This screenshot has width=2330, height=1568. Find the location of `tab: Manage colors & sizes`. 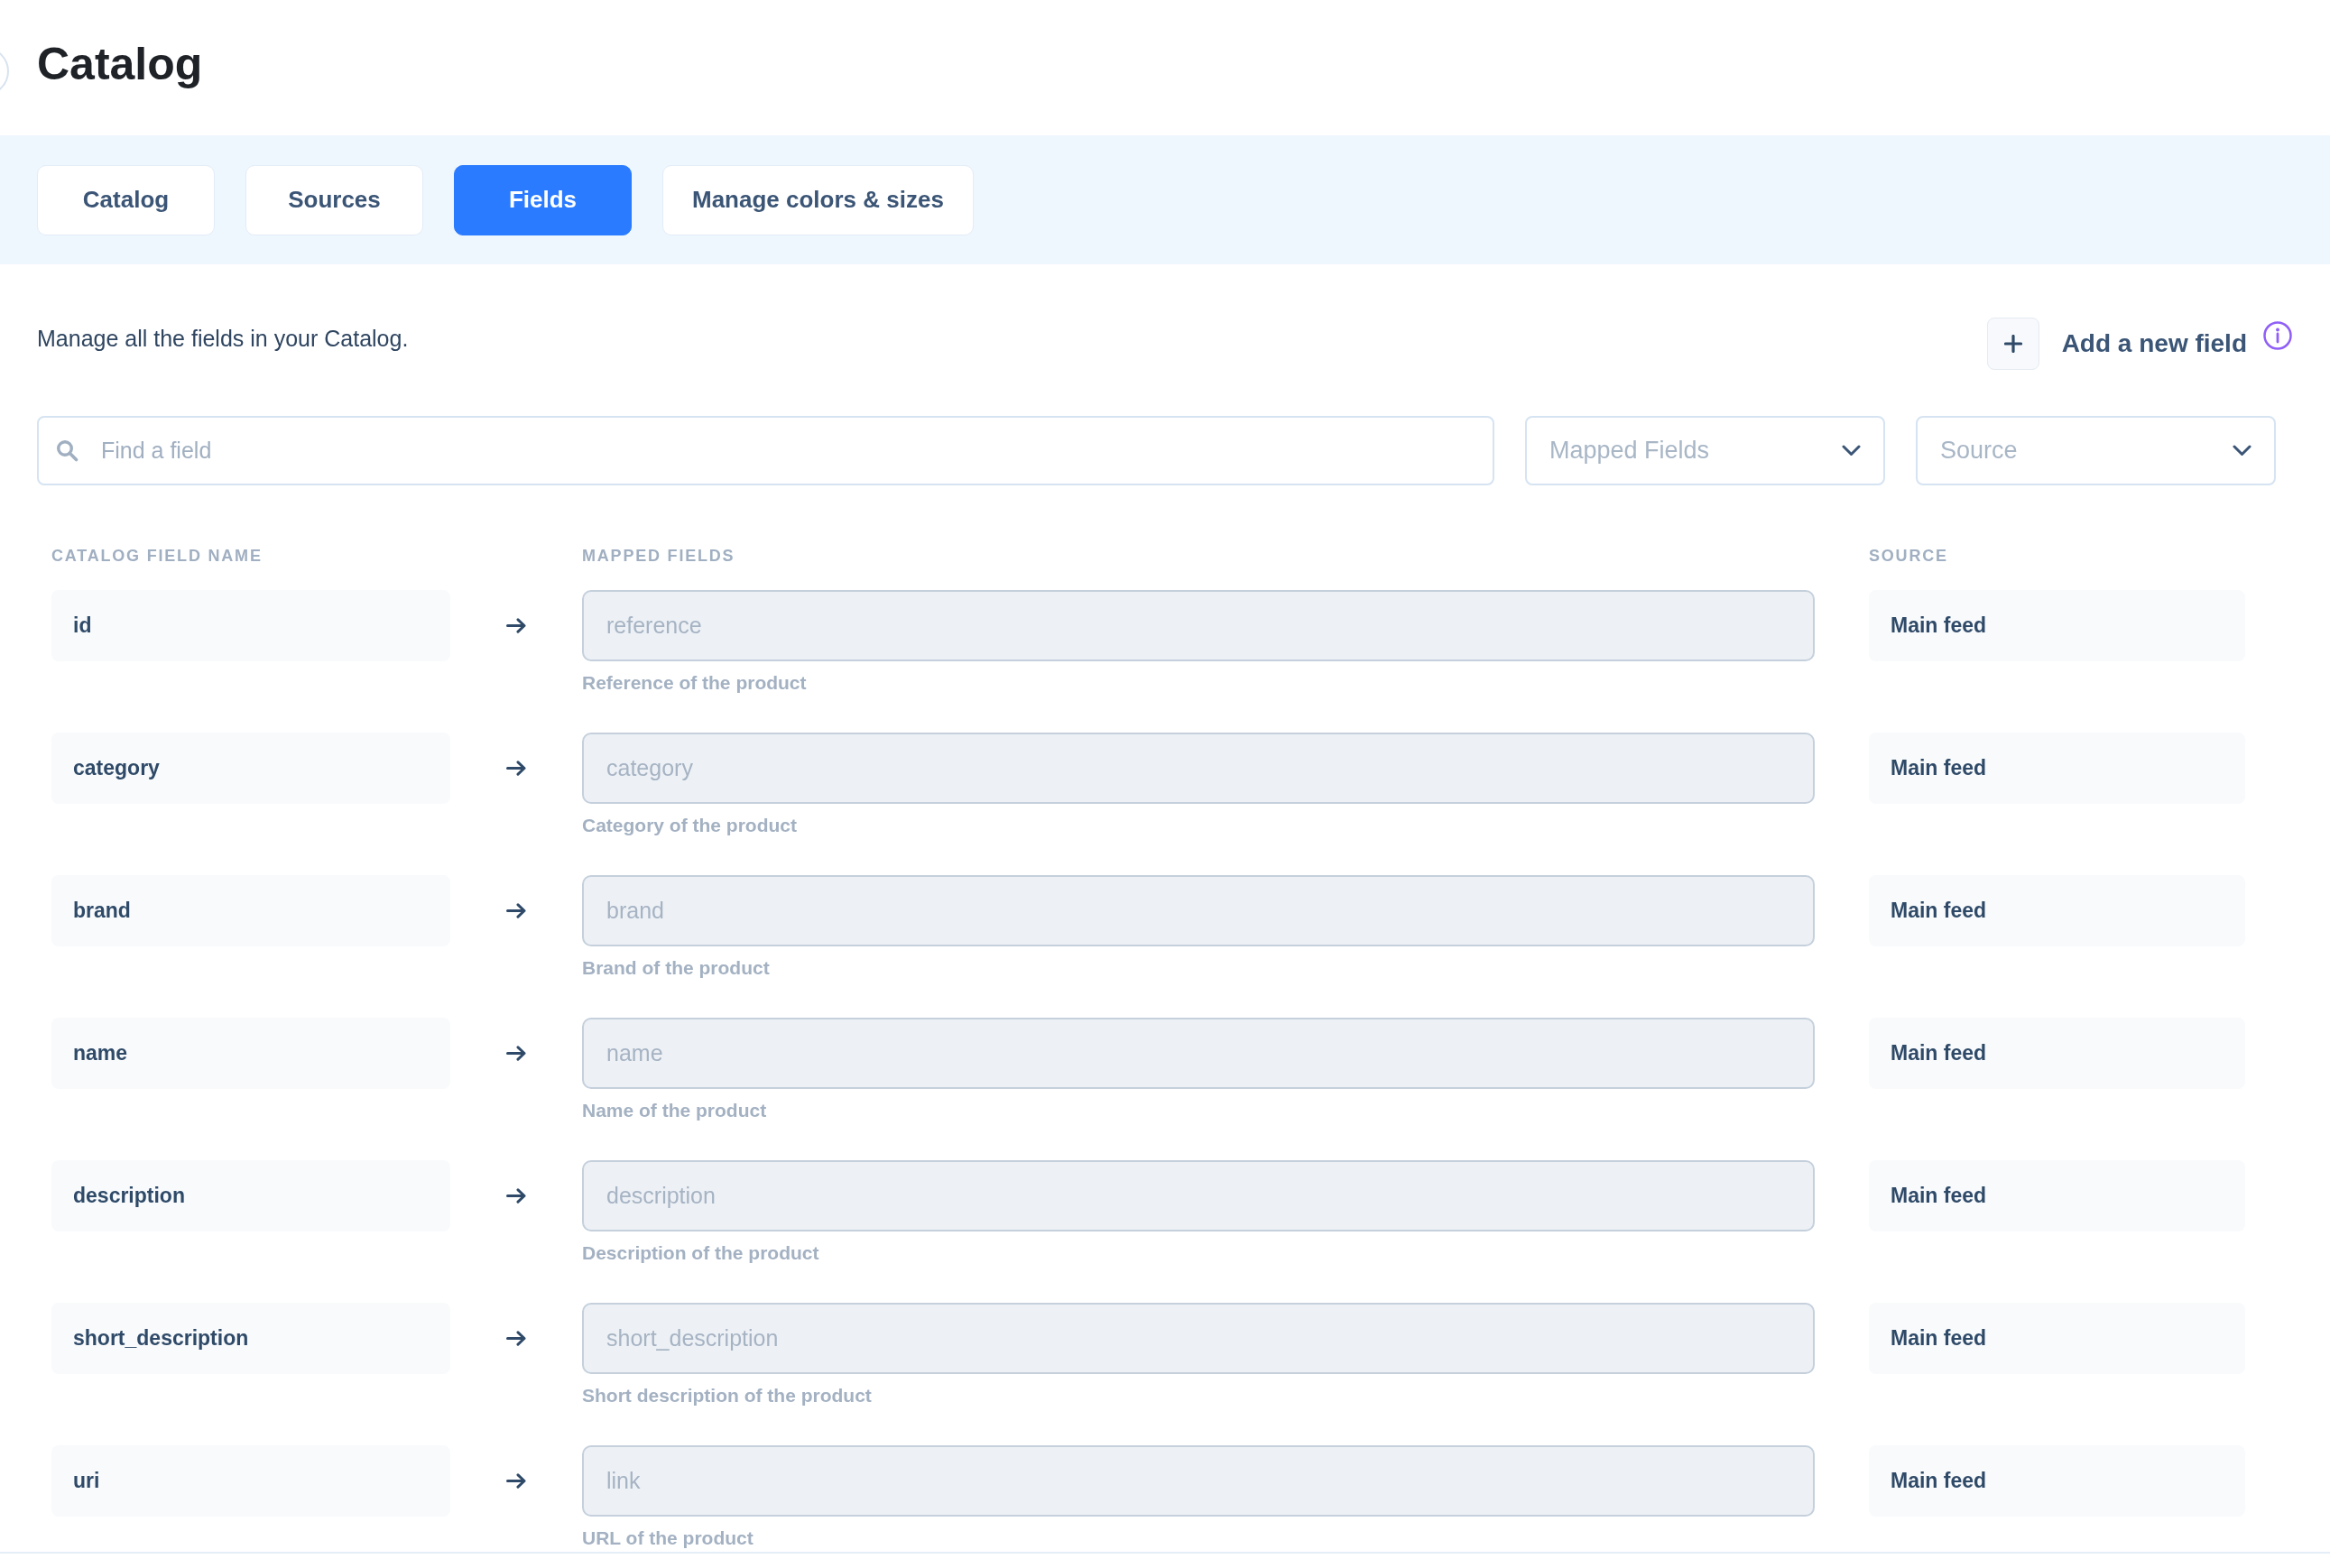

tab: Manage colors & sizes is located at coordinates (818, 199).